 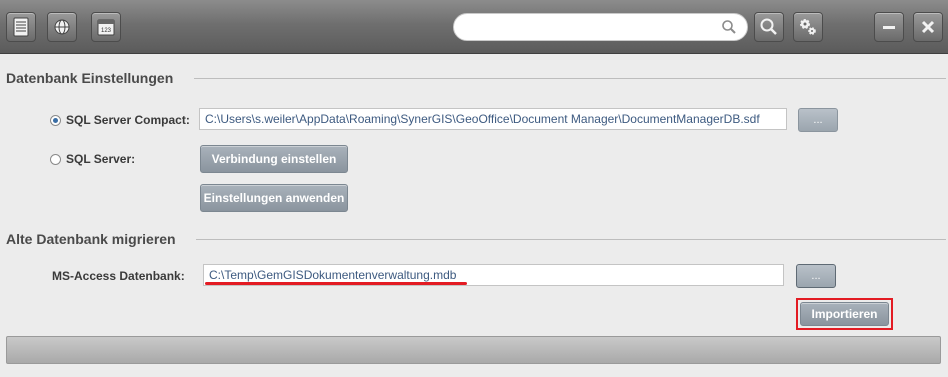 I want to click on import-button: Importieren, so click(x=844, y=314).